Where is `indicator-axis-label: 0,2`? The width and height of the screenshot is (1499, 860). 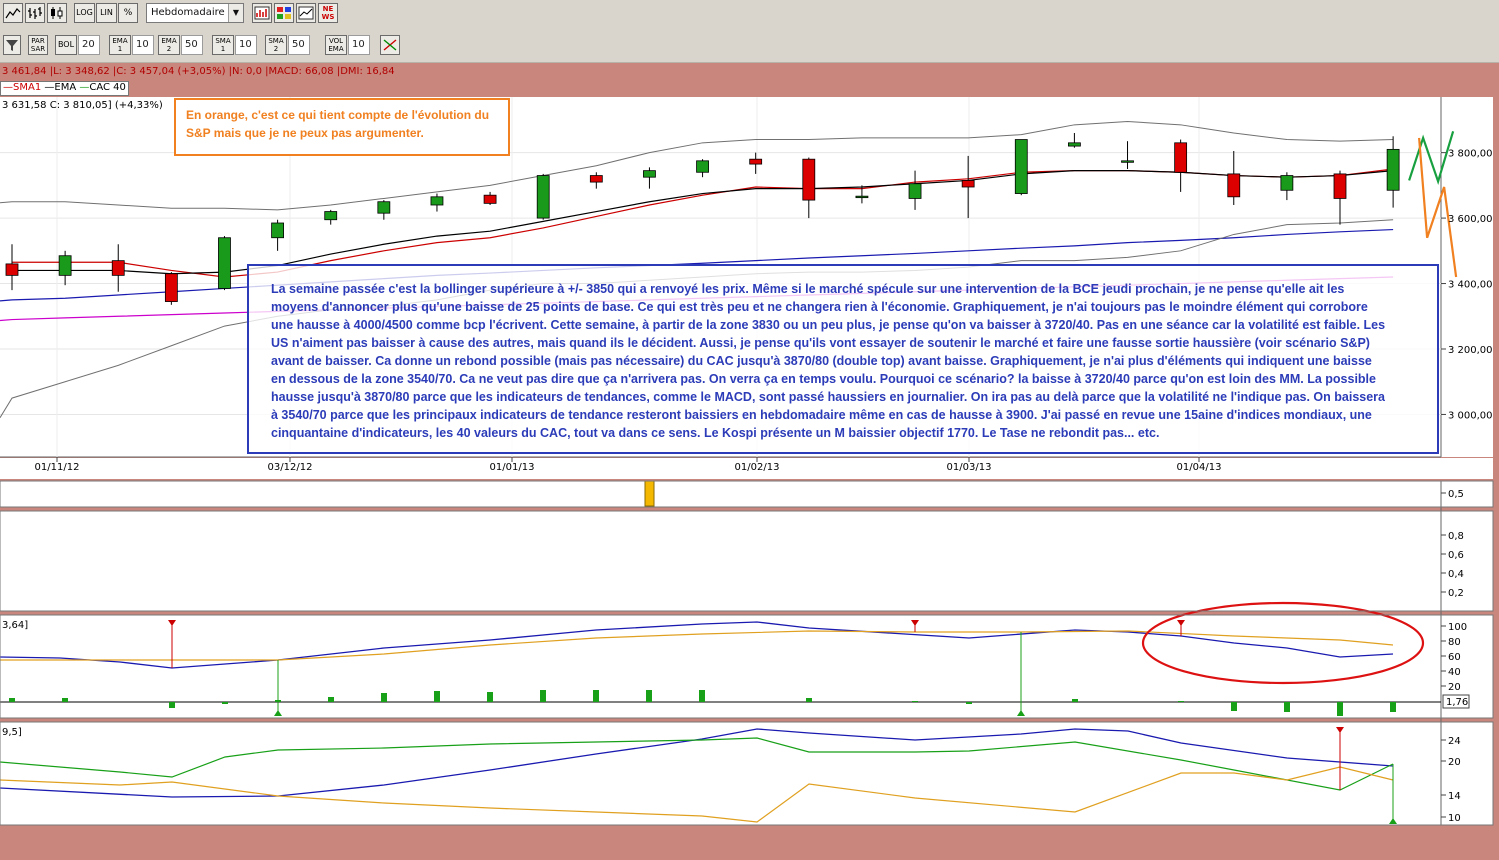 indicator-axis-label: 0,2 is located at coordinates (1456, 593).